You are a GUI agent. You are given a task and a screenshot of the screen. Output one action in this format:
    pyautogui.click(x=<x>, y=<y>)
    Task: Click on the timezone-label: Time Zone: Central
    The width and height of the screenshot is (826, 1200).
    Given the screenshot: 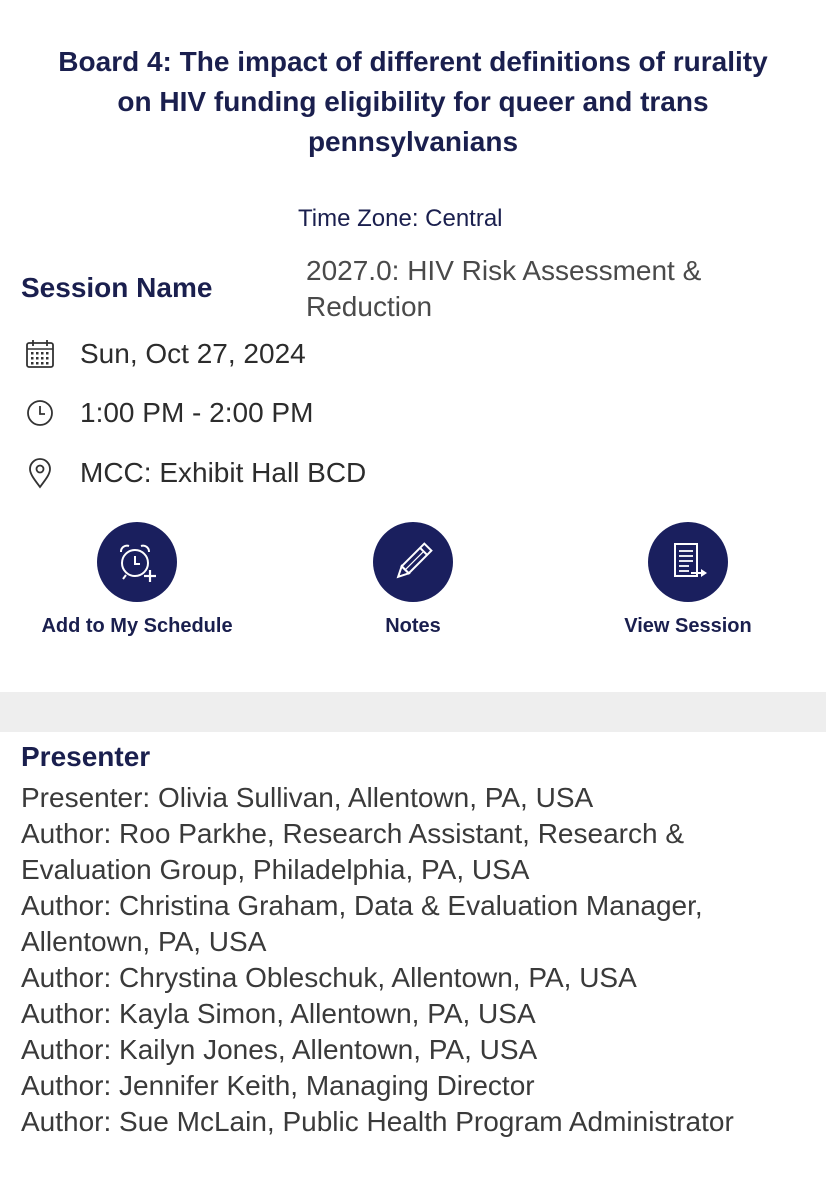 What is the action you would take?
    pyautogui.click(x=400, y=218)
    